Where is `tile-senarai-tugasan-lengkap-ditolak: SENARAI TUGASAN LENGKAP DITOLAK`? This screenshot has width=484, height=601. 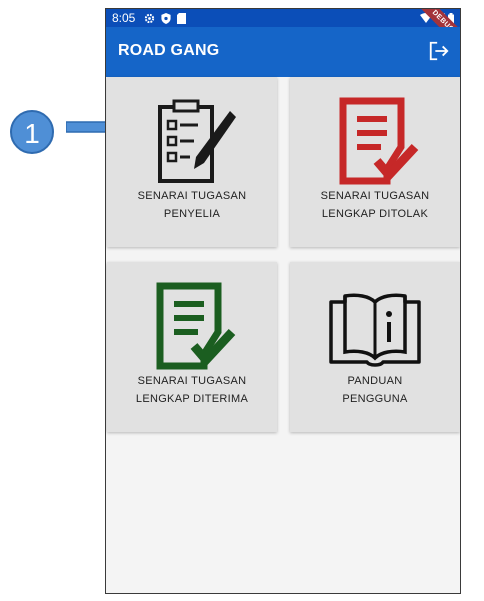 tile-senarai-tugasan-lengkap-ditolak: SENARAI TUGASAN LENGKAP DITOLAK is located at coordinates (375, 162).